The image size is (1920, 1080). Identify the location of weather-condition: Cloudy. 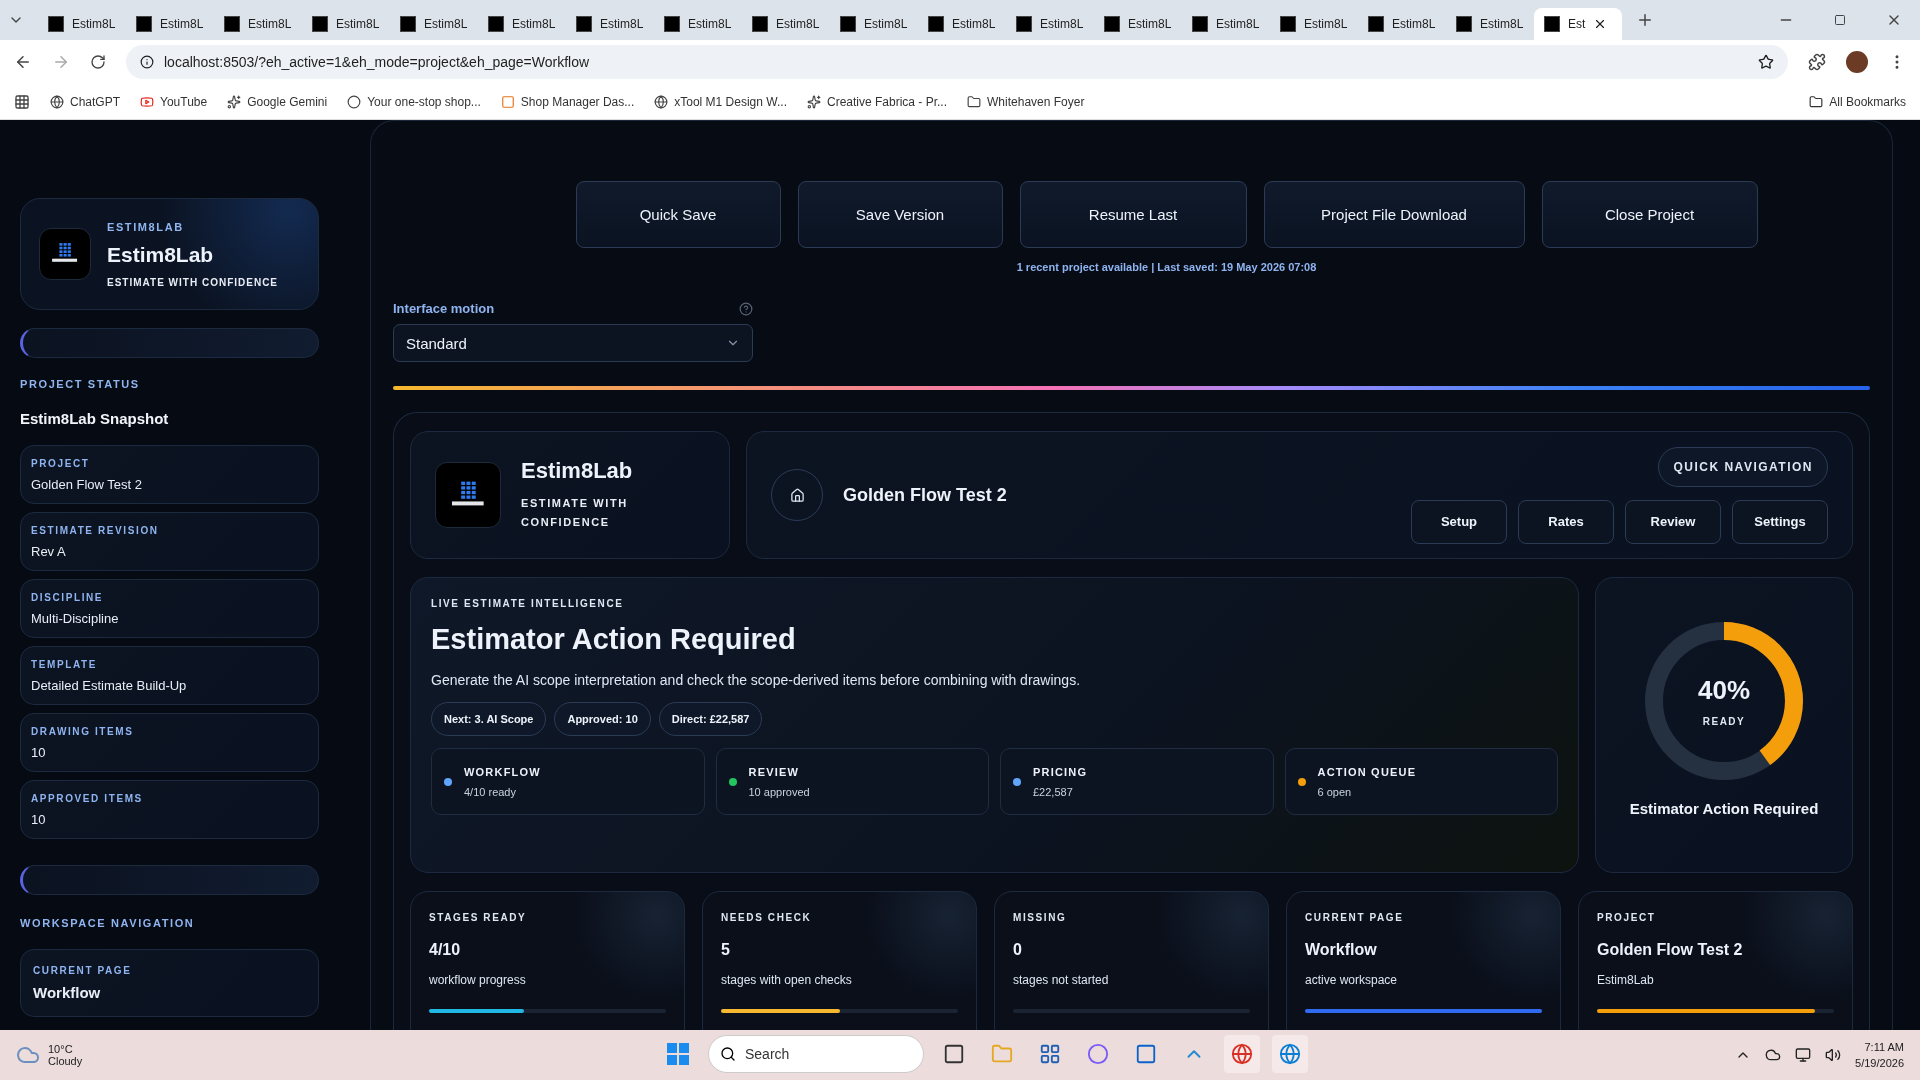
(65, 1061).